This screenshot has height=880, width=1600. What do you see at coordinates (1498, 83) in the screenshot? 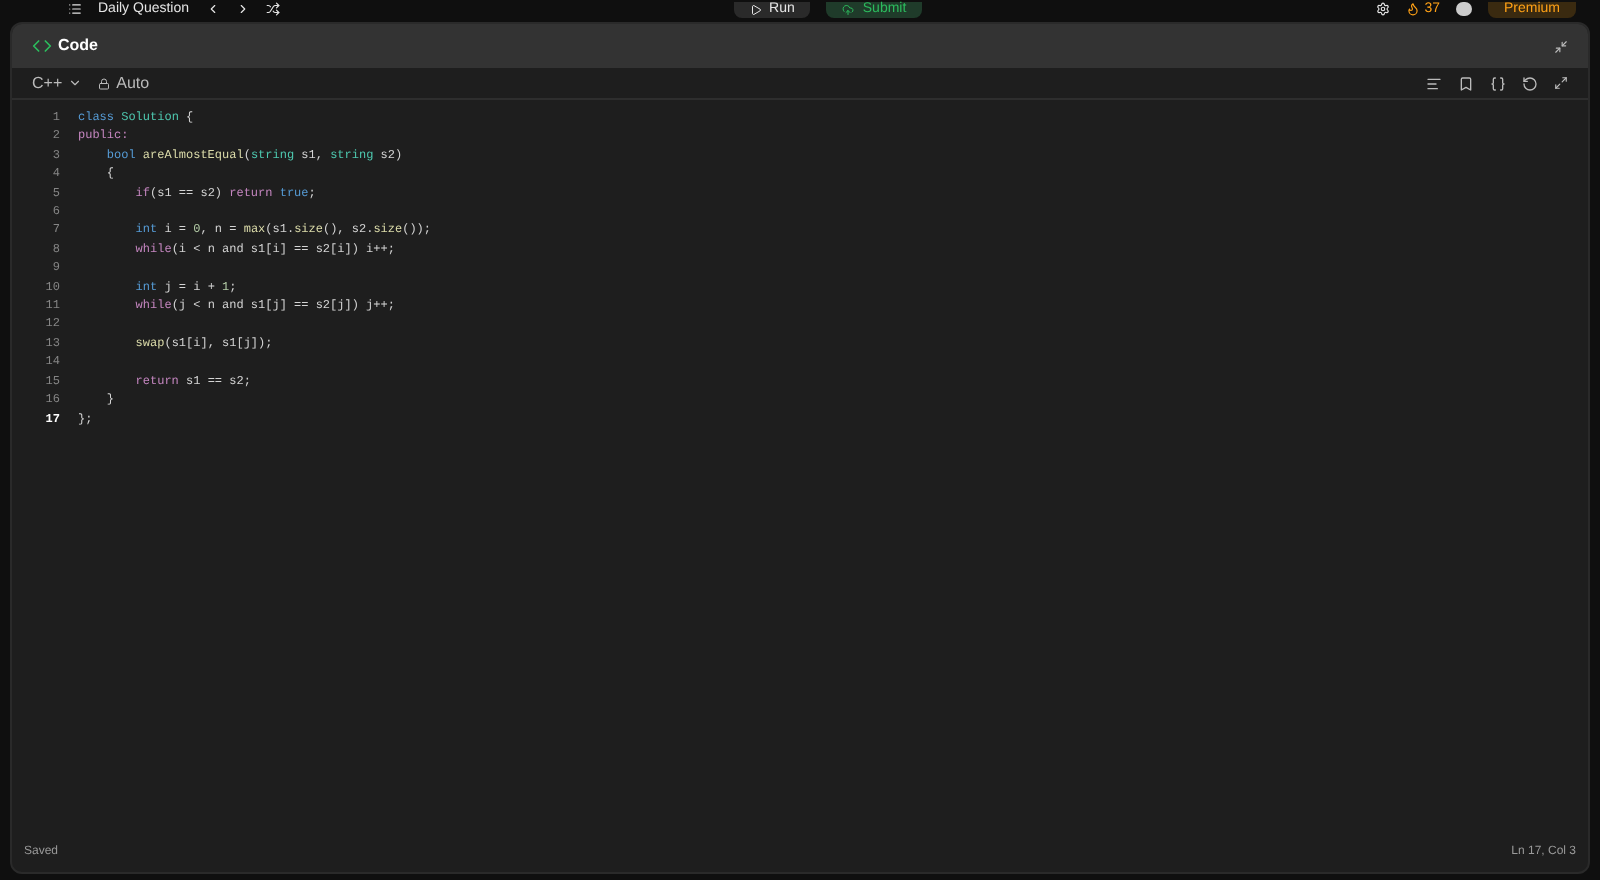
I see `braces-icon` at bounding box center [1498, 83].